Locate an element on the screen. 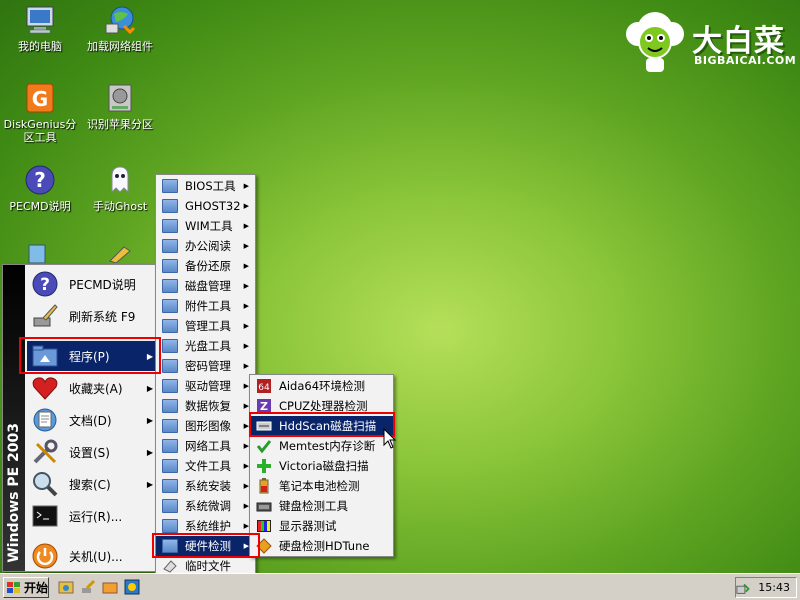 Image resolution: width=800 pixels, height=600 pixels. start-item-programs: 程序(P) ▶ is located at coordinates (92, 356).